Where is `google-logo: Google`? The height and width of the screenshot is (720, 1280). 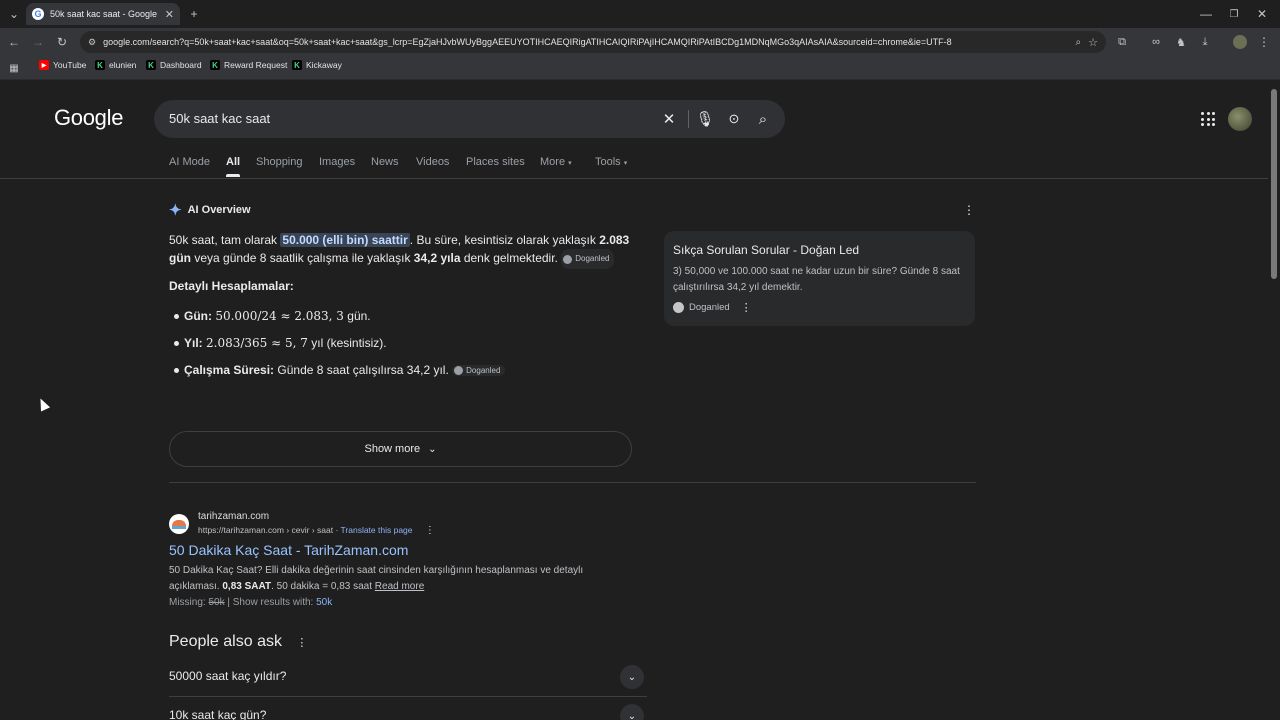 google-logo: Google is located at coordinates (88, 118).